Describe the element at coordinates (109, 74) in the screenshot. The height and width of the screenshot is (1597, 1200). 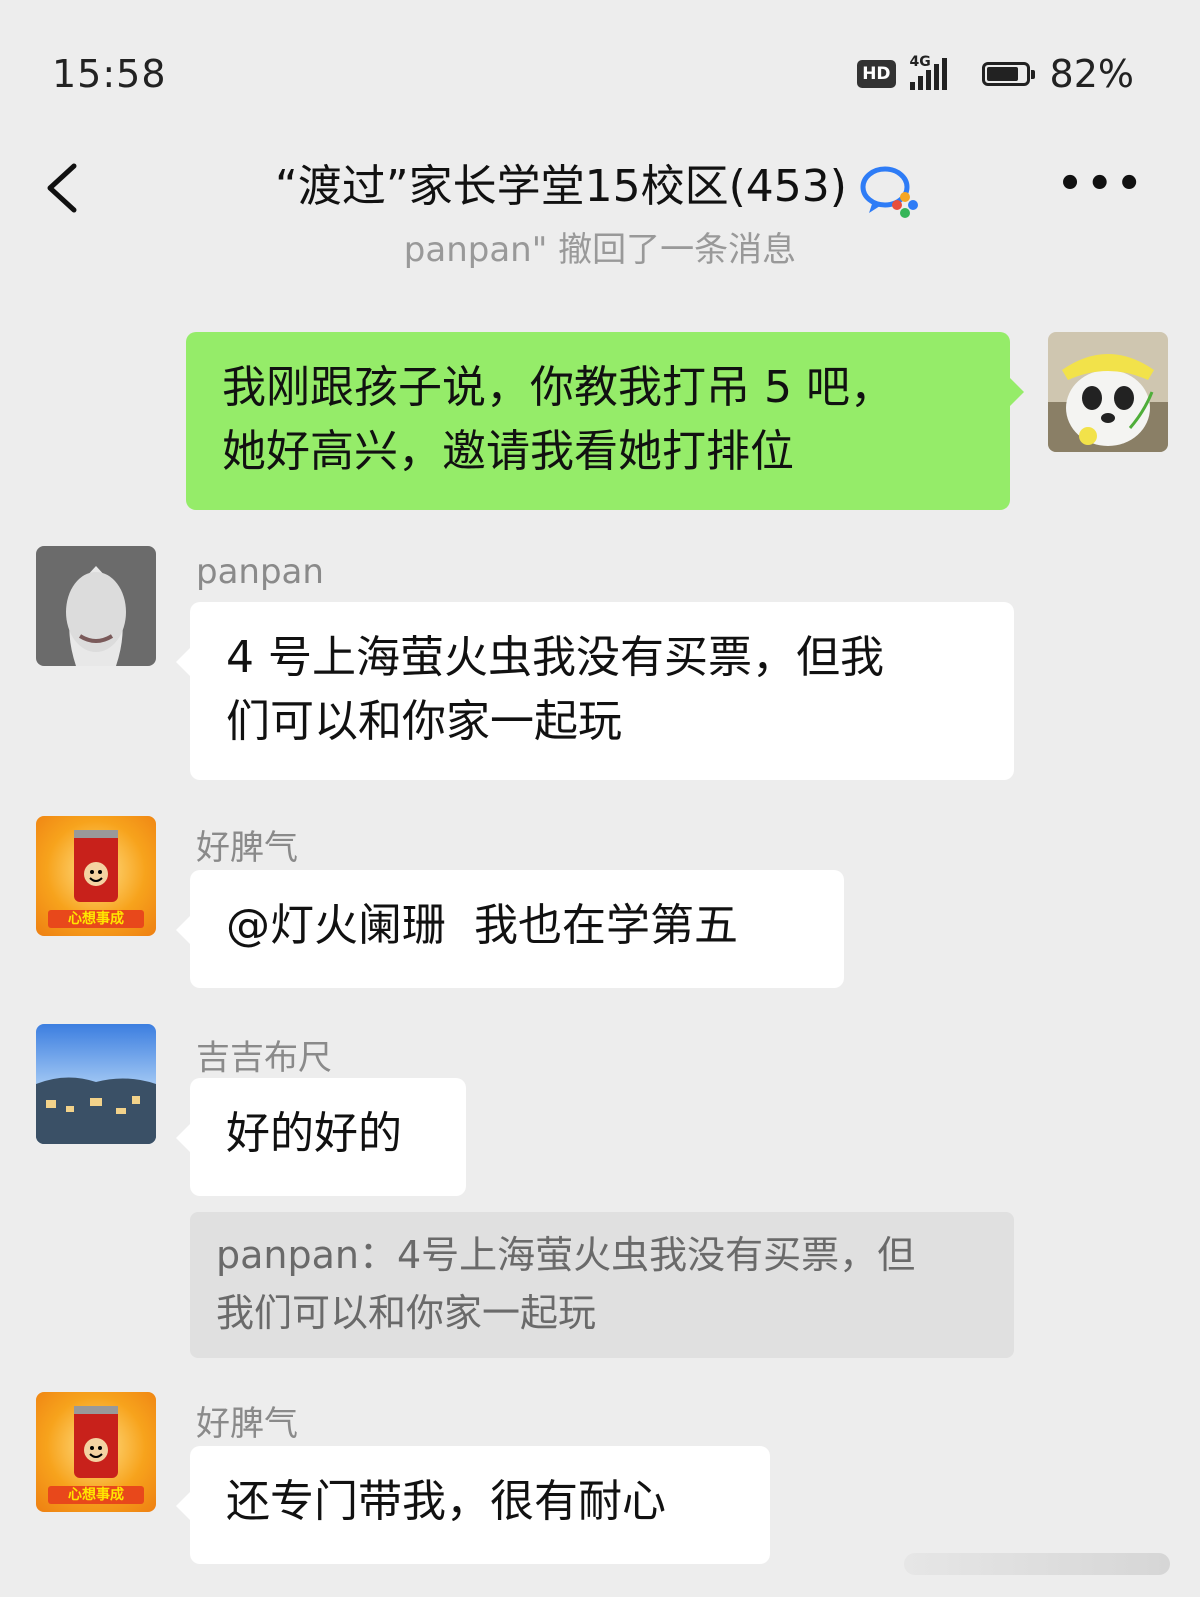
I see `status-time: 15:58` at that location.